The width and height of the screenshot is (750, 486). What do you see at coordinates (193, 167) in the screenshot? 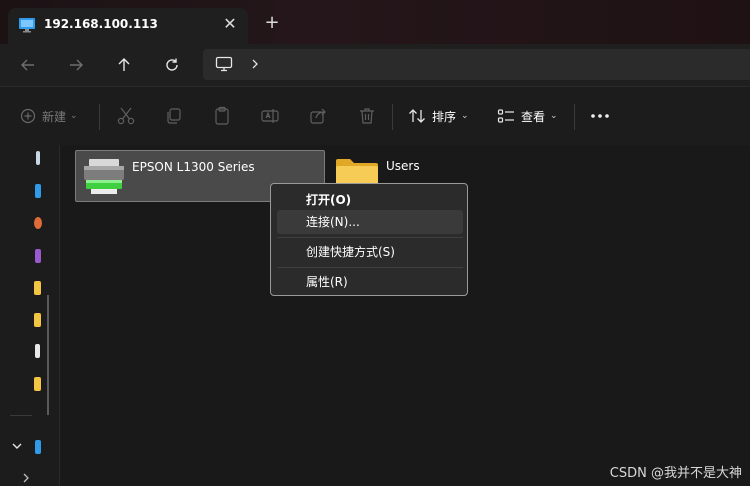
I see `printer-name: EPSON L1300 Series` at bounding box center [193, 167].